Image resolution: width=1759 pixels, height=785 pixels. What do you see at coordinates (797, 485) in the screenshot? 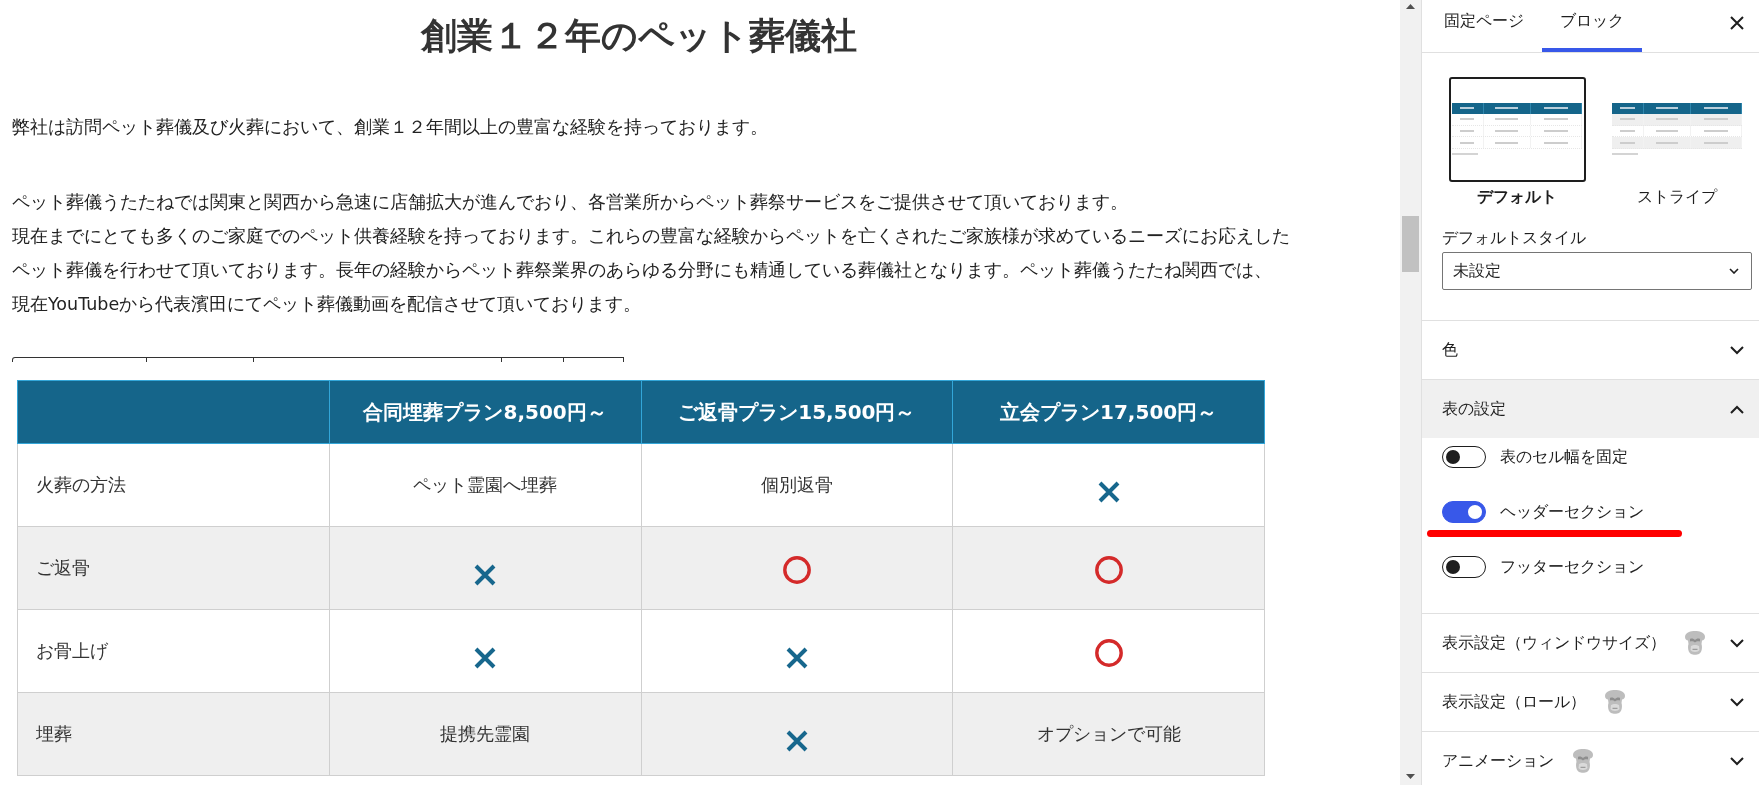
I see `table-cell: 個別返骨` at bounding box center [797, 485].